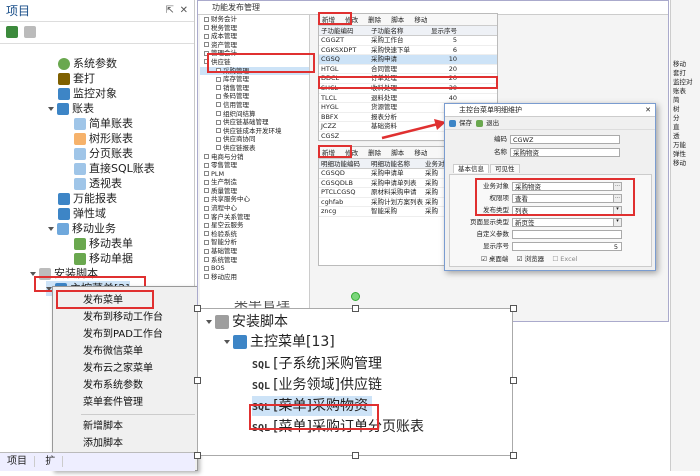 This screenshot has width=700, height=476. Describe the element at coordinates (254, 148) in the screenshot. I see `function-tree-item: 供应链报表` at that location.